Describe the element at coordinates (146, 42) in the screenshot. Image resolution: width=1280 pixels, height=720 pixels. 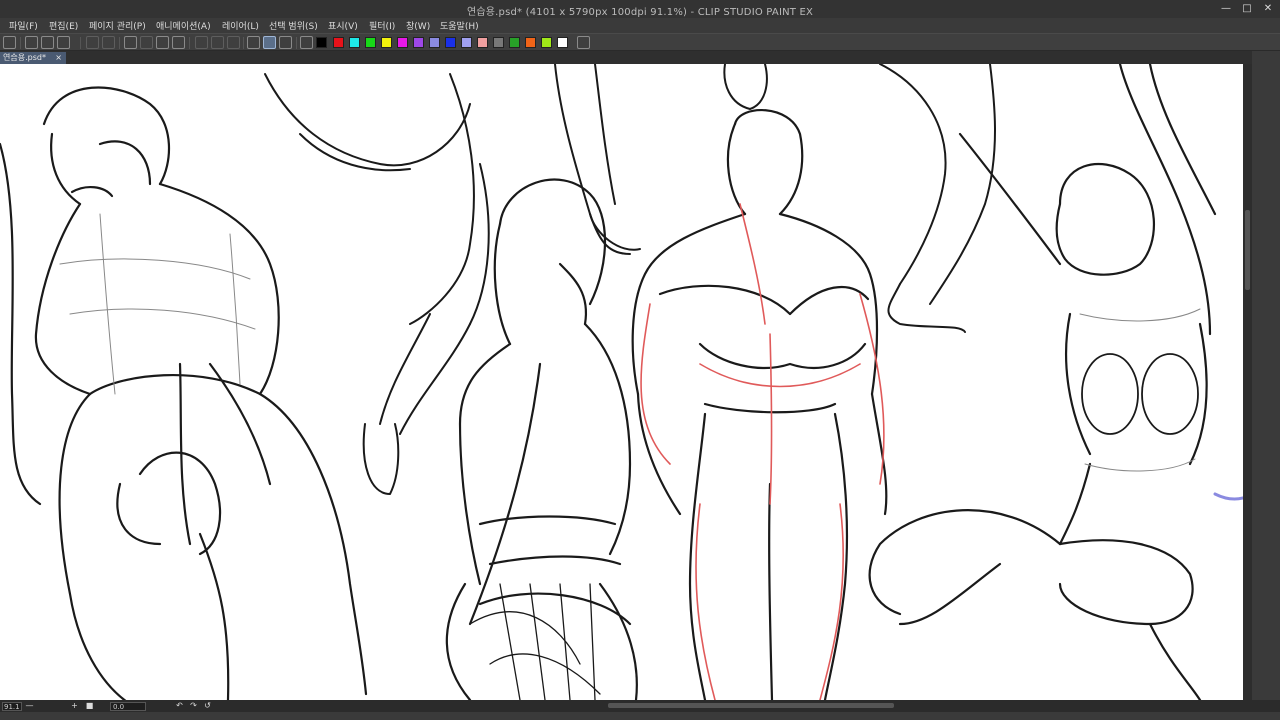
I see `fill-icon` at that location.